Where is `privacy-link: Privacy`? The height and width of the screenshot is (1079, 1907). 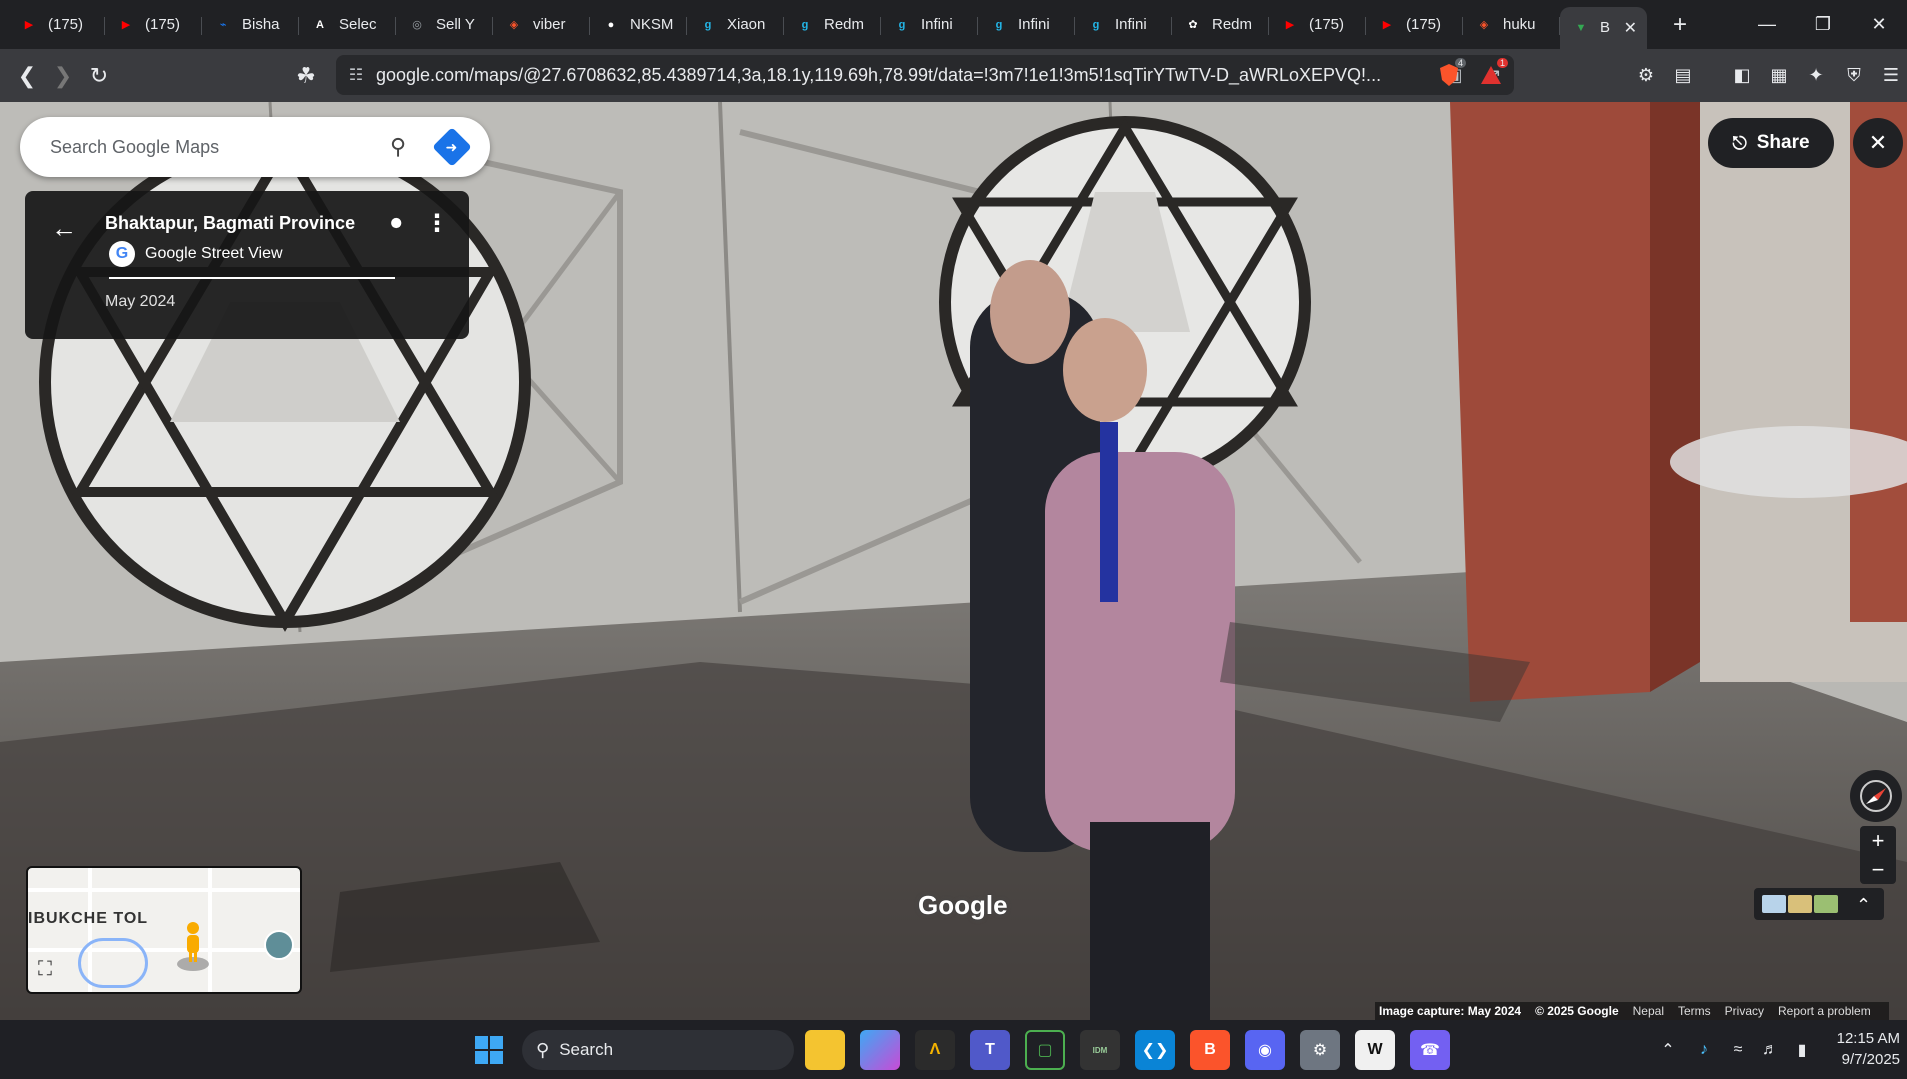 privacy-link: Privacy is located at coordinates (1744, 1011).